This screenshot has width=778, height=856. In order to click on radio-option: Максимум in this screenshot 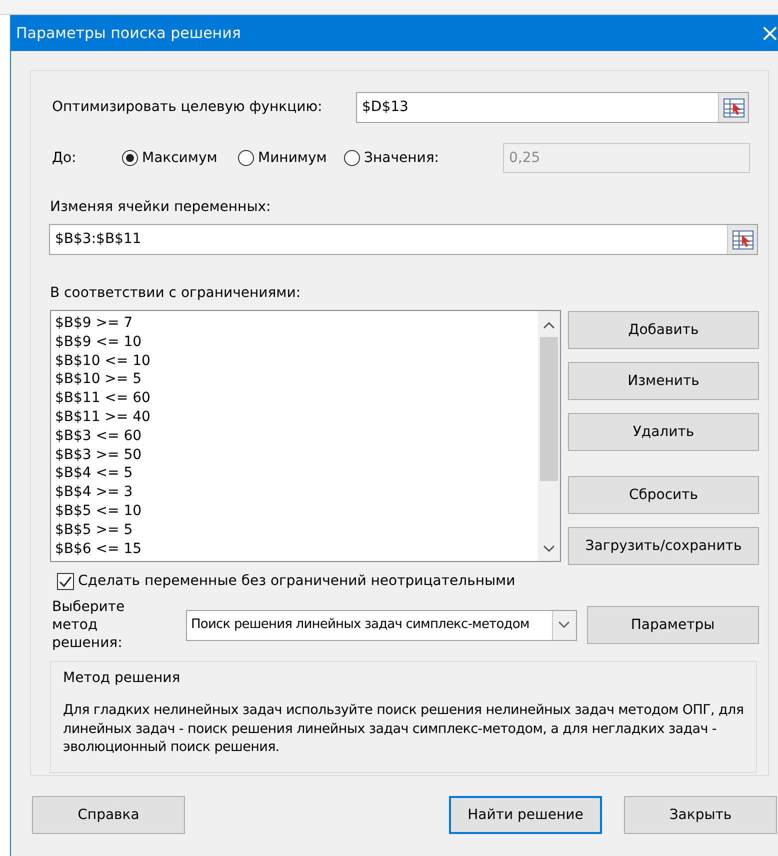, I will do `click(180, 158)`.